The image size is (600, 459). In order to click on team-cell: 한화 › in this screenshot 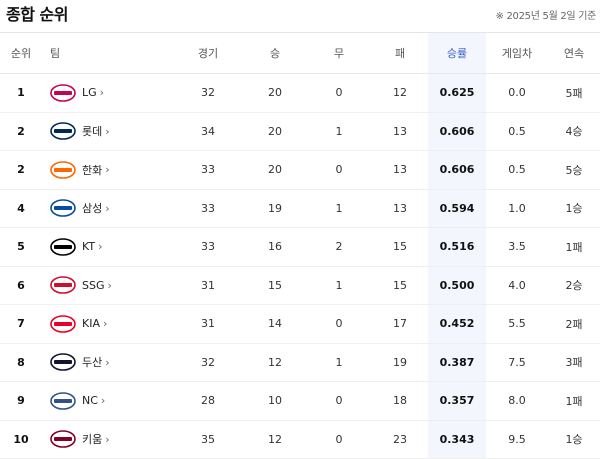, I will do `click(107, 170)`.